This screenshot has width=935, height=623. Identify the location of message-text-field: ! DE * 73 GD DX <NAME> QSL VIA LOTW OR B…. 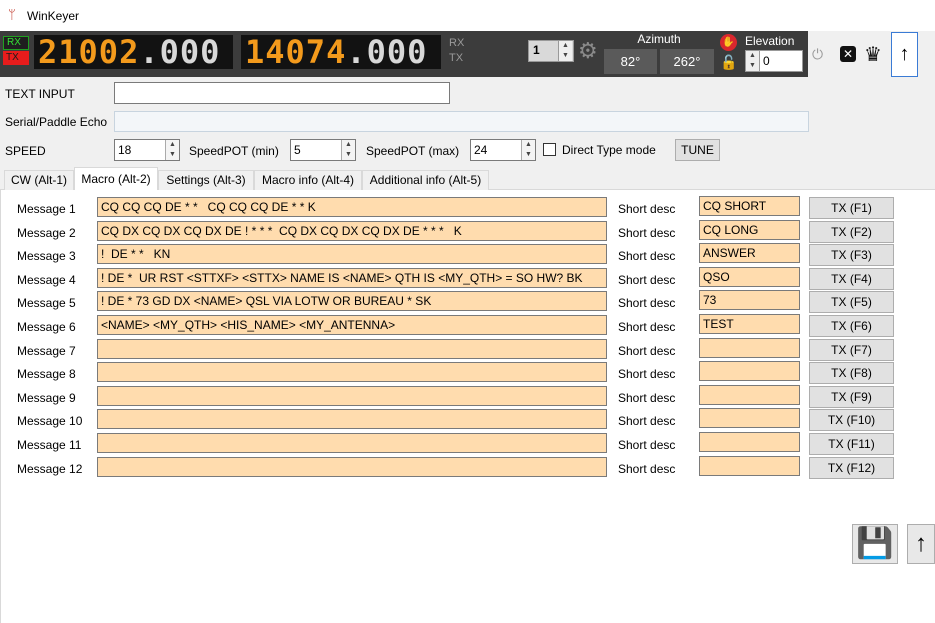
(352, 301).